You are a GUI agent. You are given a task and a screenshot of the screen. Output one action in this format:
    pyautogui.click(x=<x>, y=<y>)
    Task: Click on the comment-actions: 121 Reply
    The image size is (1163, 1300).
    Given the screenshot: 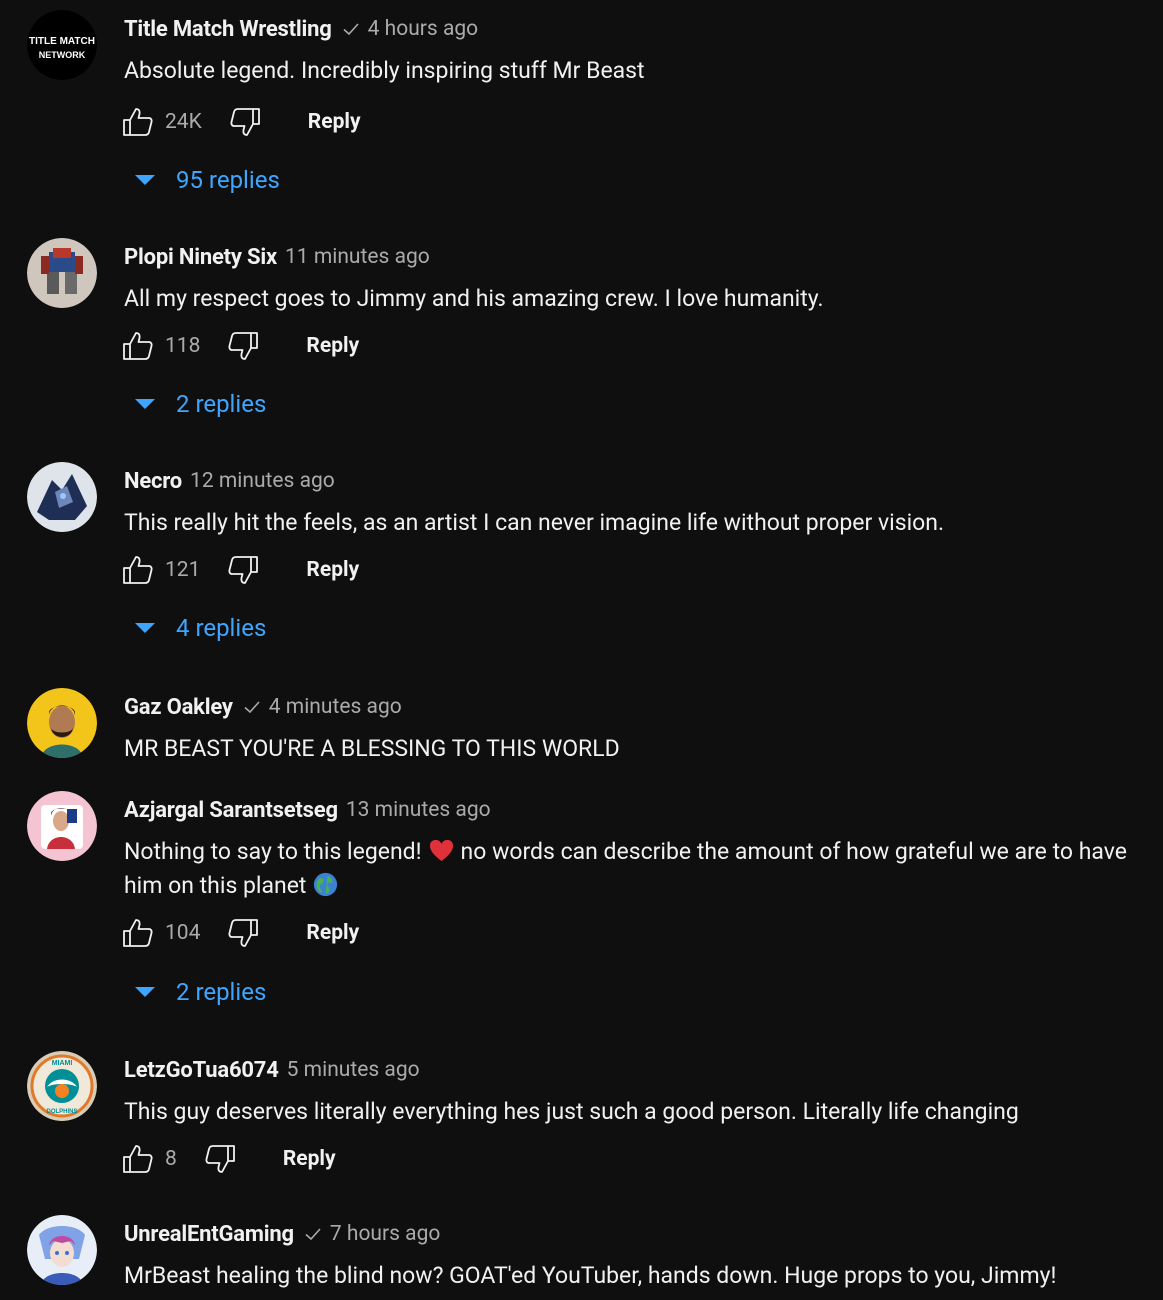 What is the action you would take?
    pyautogui.click(x=240, y=570)
    